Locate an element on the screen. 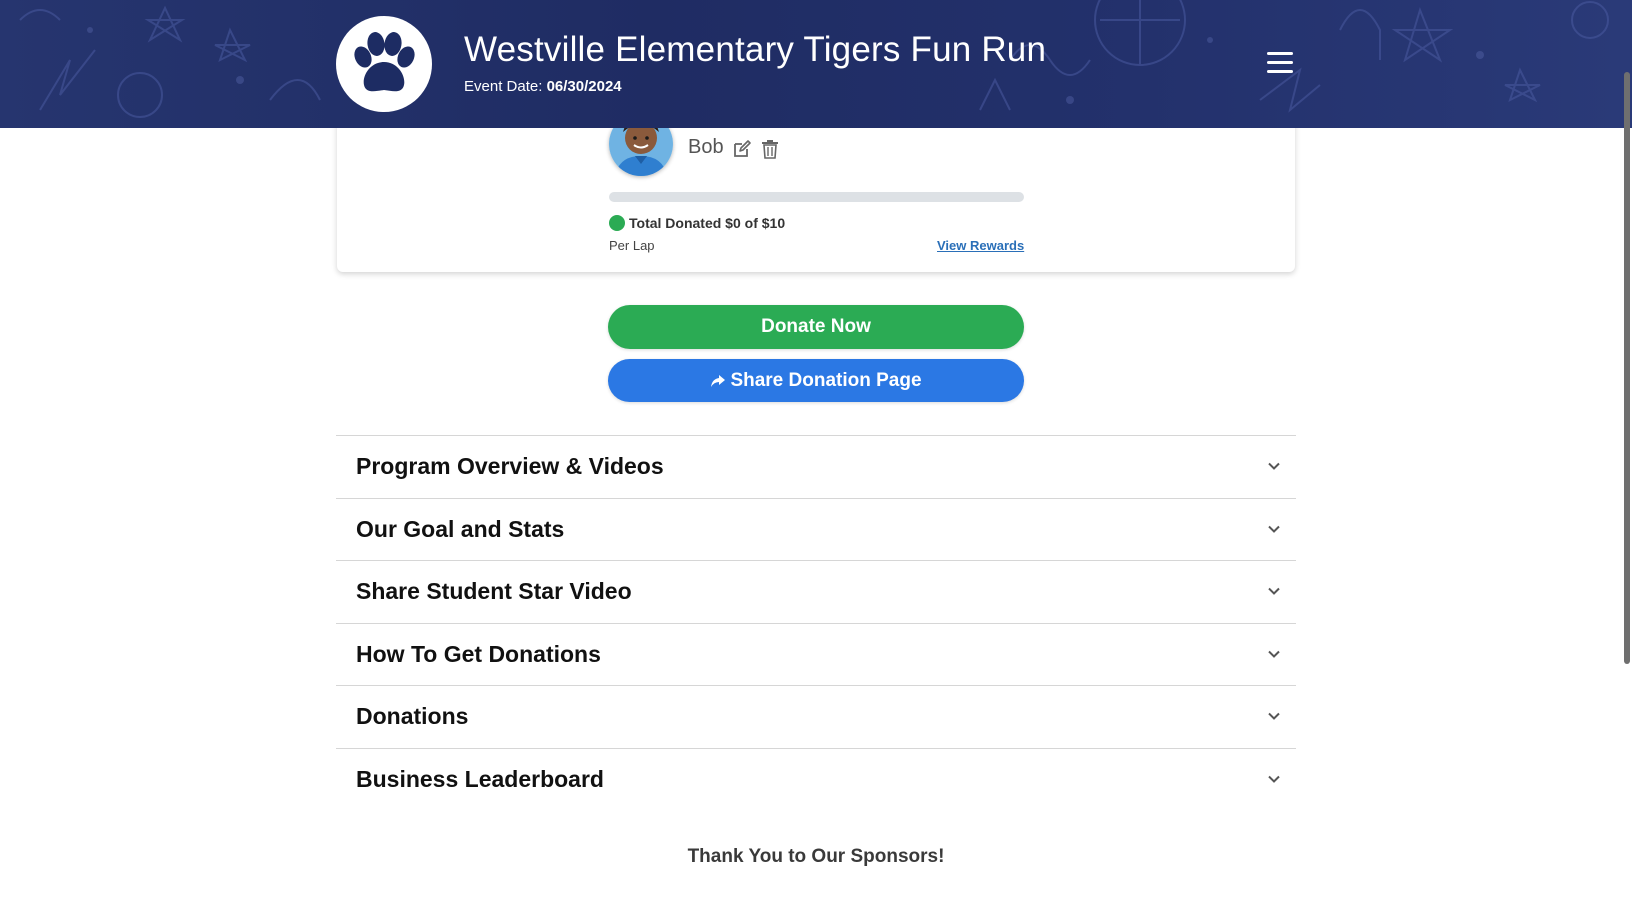  accordion-label: Donations is located at coordinates (412, 716).